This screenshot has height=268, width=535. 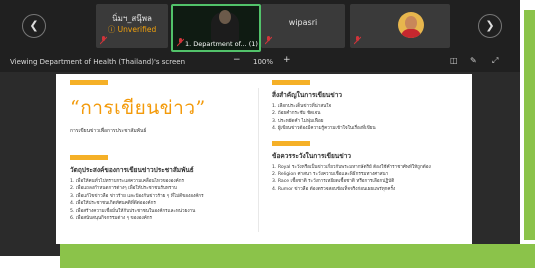 I want to click on zoom-in-button: +, so click(x=287, y=60).